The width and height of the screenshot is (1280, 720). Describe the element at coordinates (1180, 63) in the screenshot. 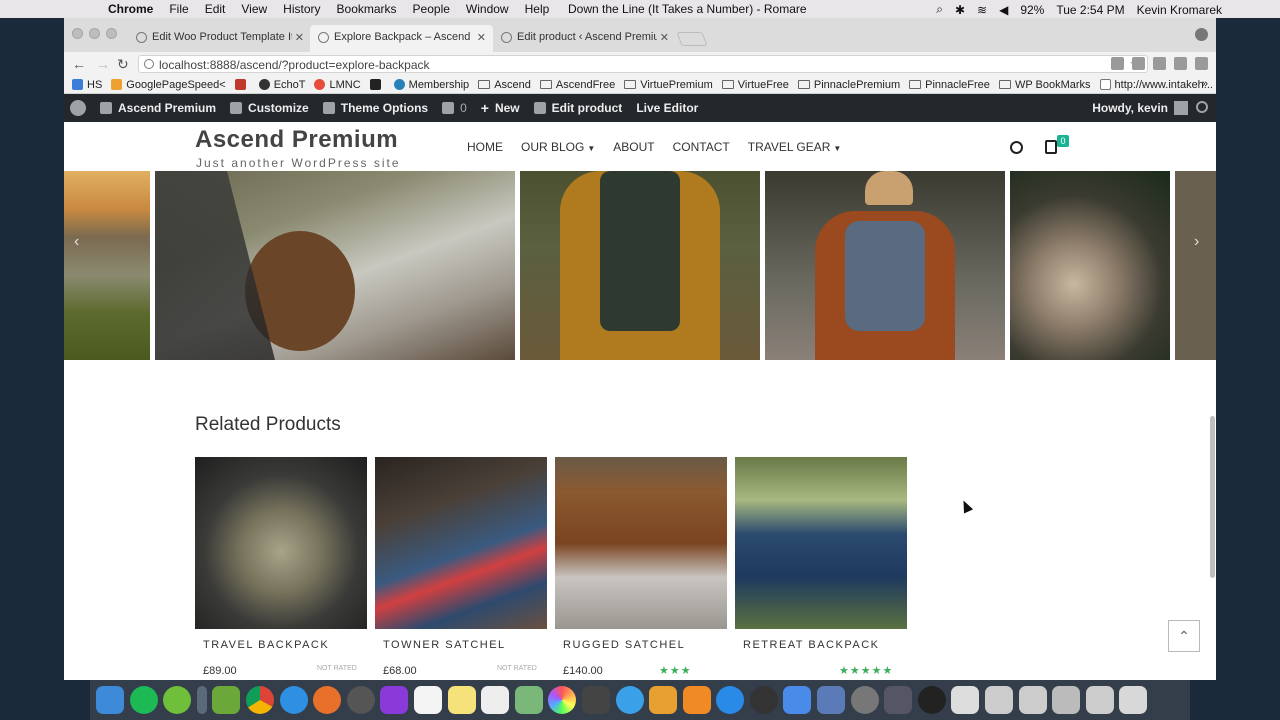

I see `pen-extension-icon` at that location.